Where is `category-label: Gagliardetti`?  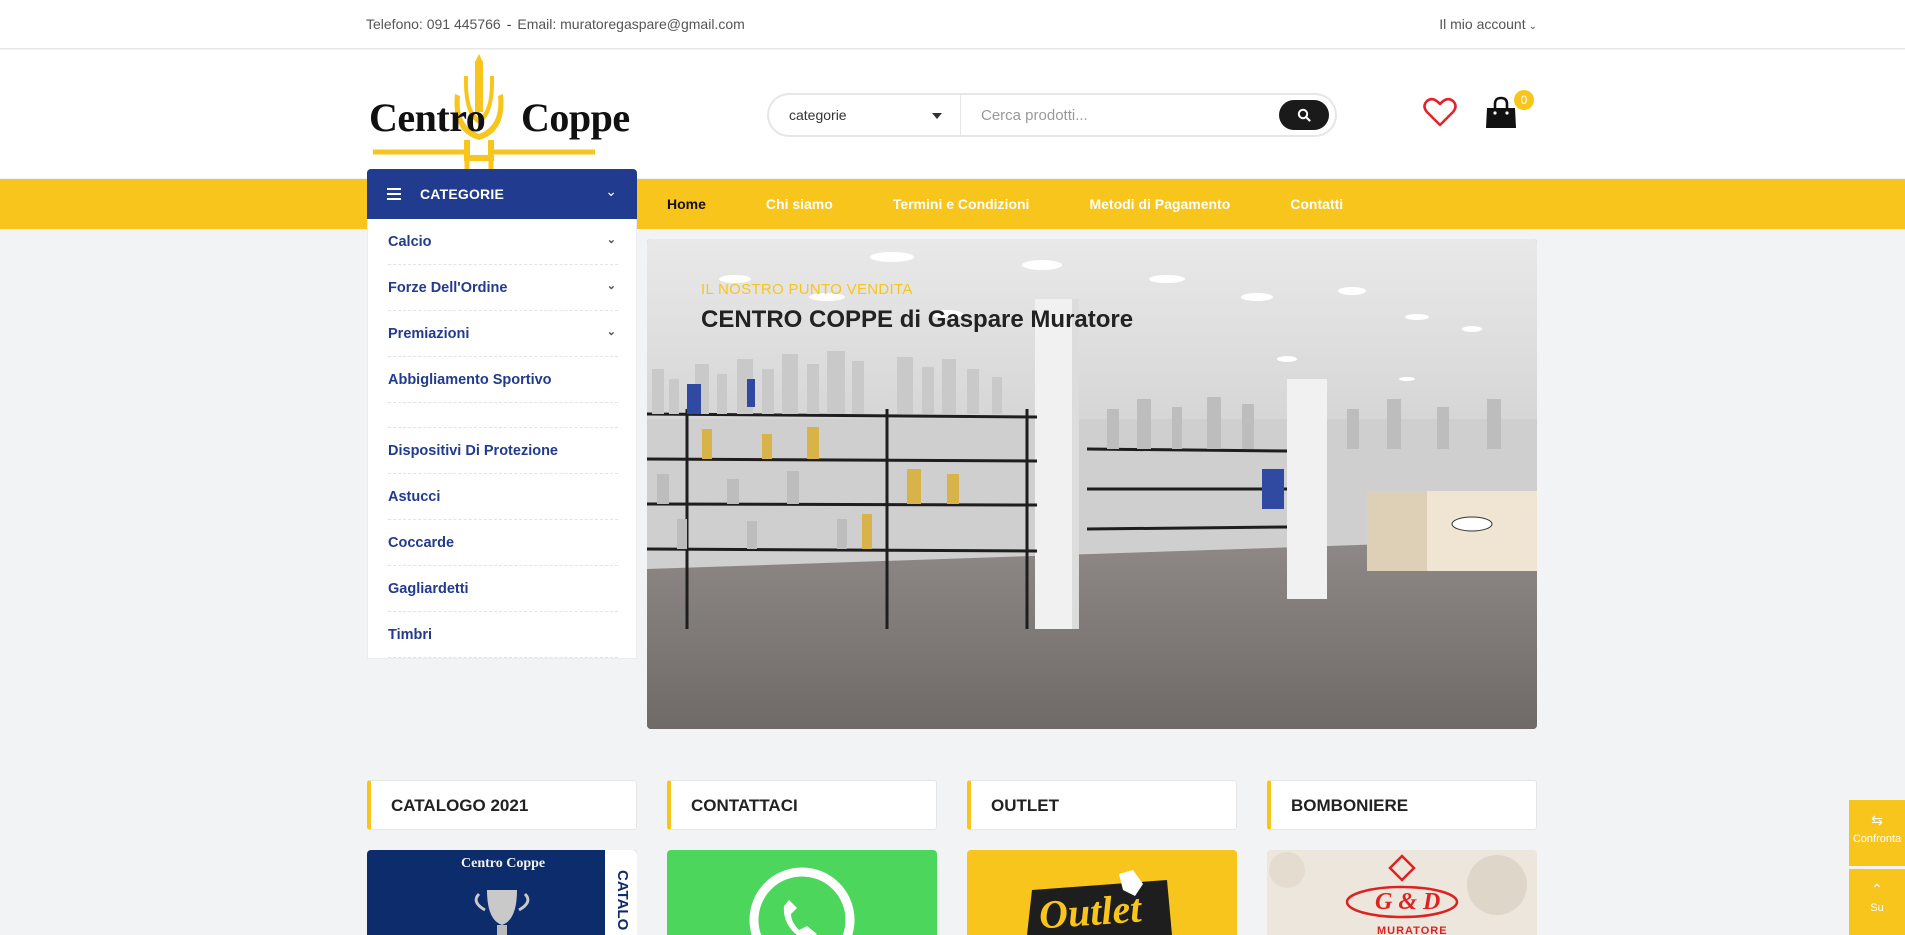
category-label: Gagliardetti is located at coordinates (428, 589).